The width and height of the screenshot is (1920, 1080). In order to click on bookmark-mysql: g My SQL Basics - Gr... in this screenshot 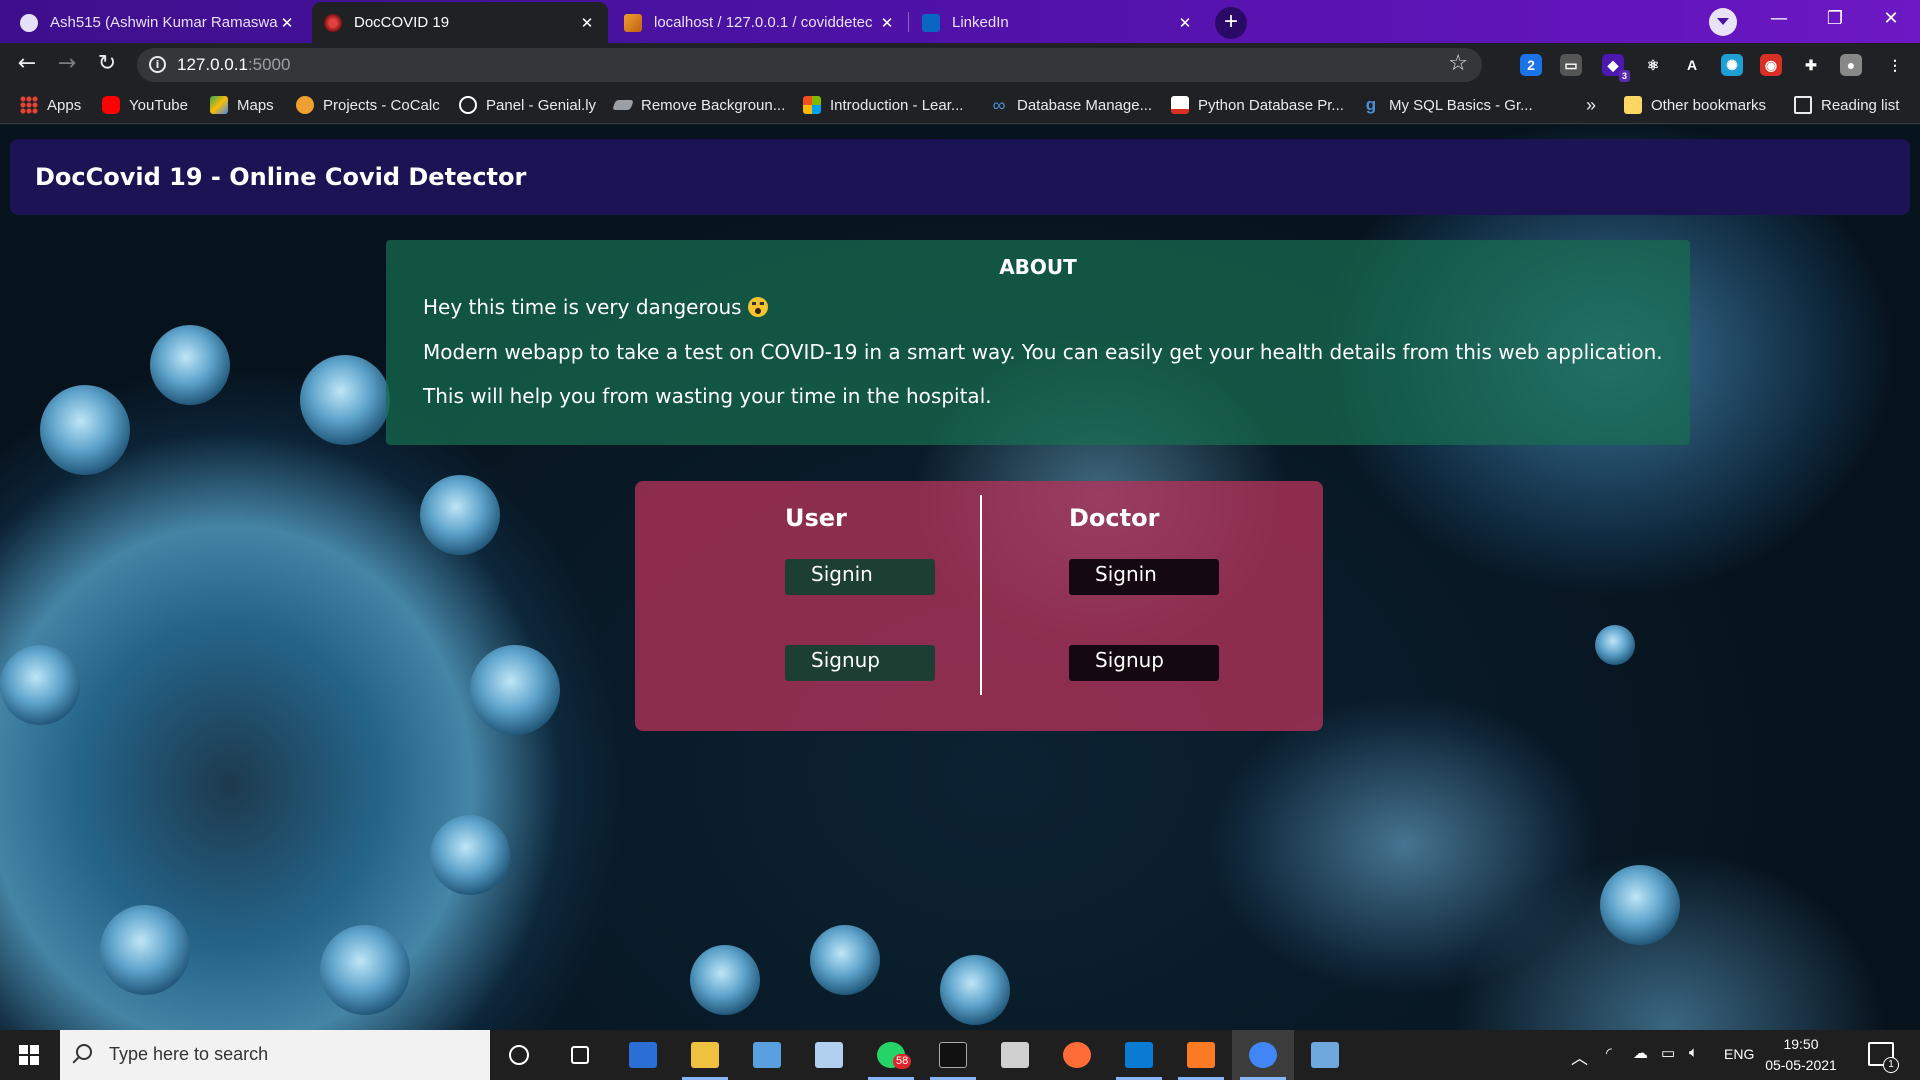, I will do `click(1447, 105)`.